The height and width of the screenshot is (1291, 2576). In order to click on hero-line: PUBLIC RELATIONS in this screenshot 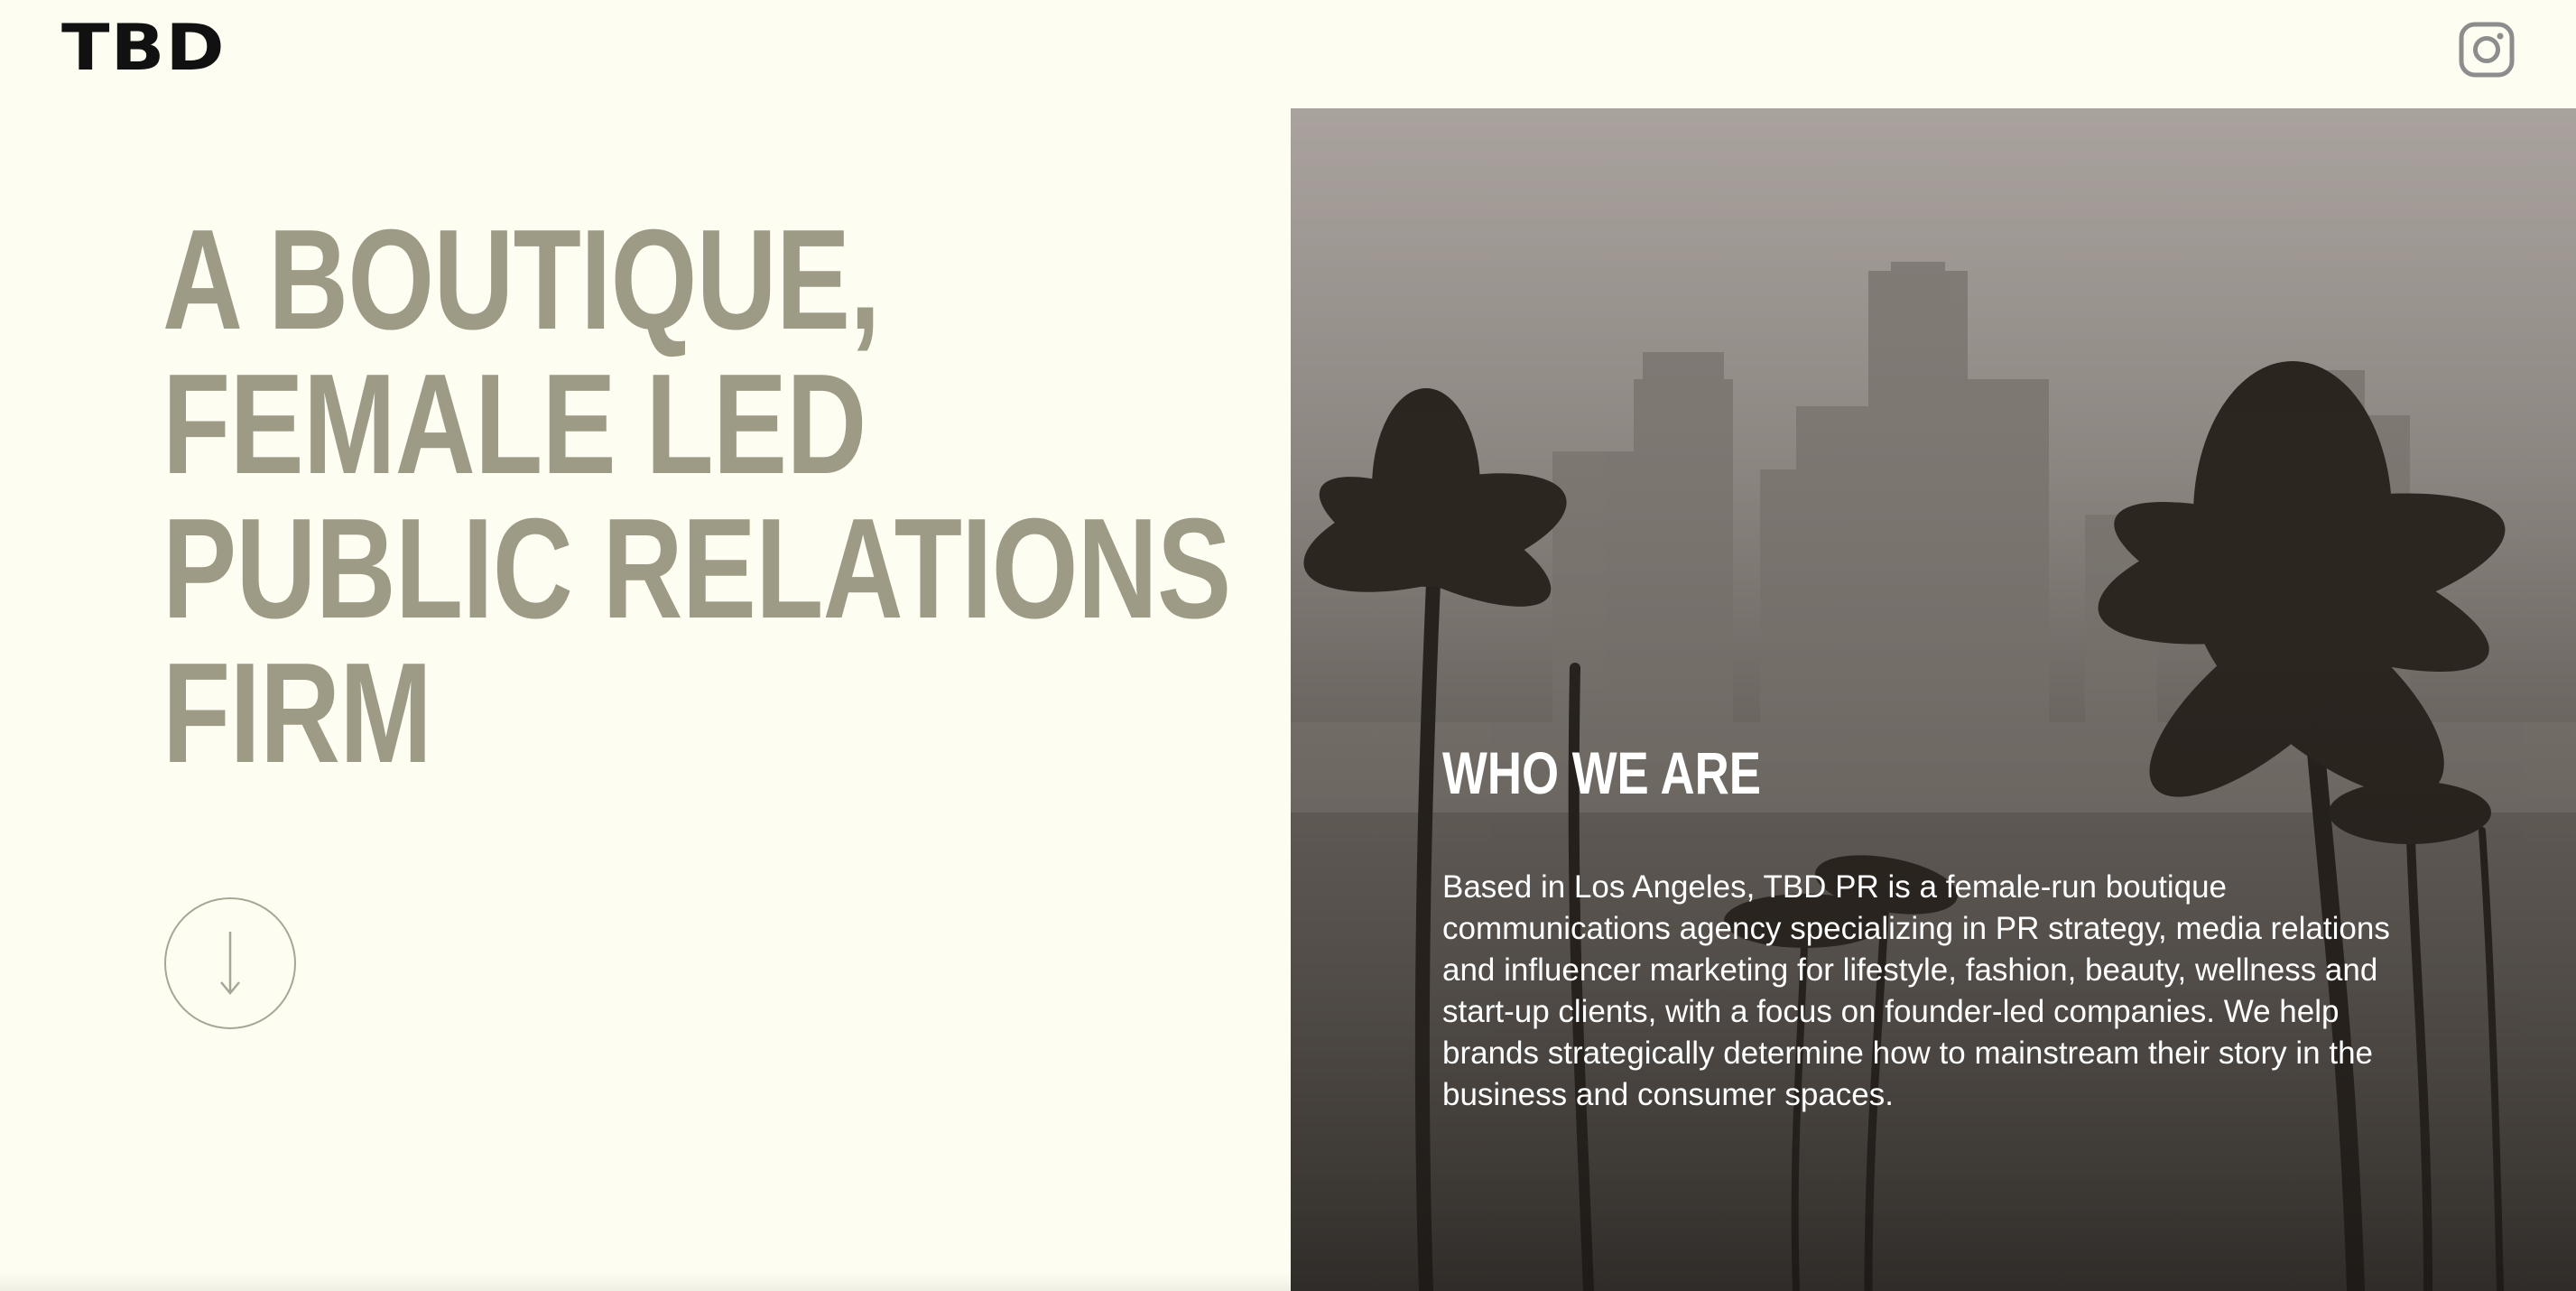, I will do `click(696, 568)`.